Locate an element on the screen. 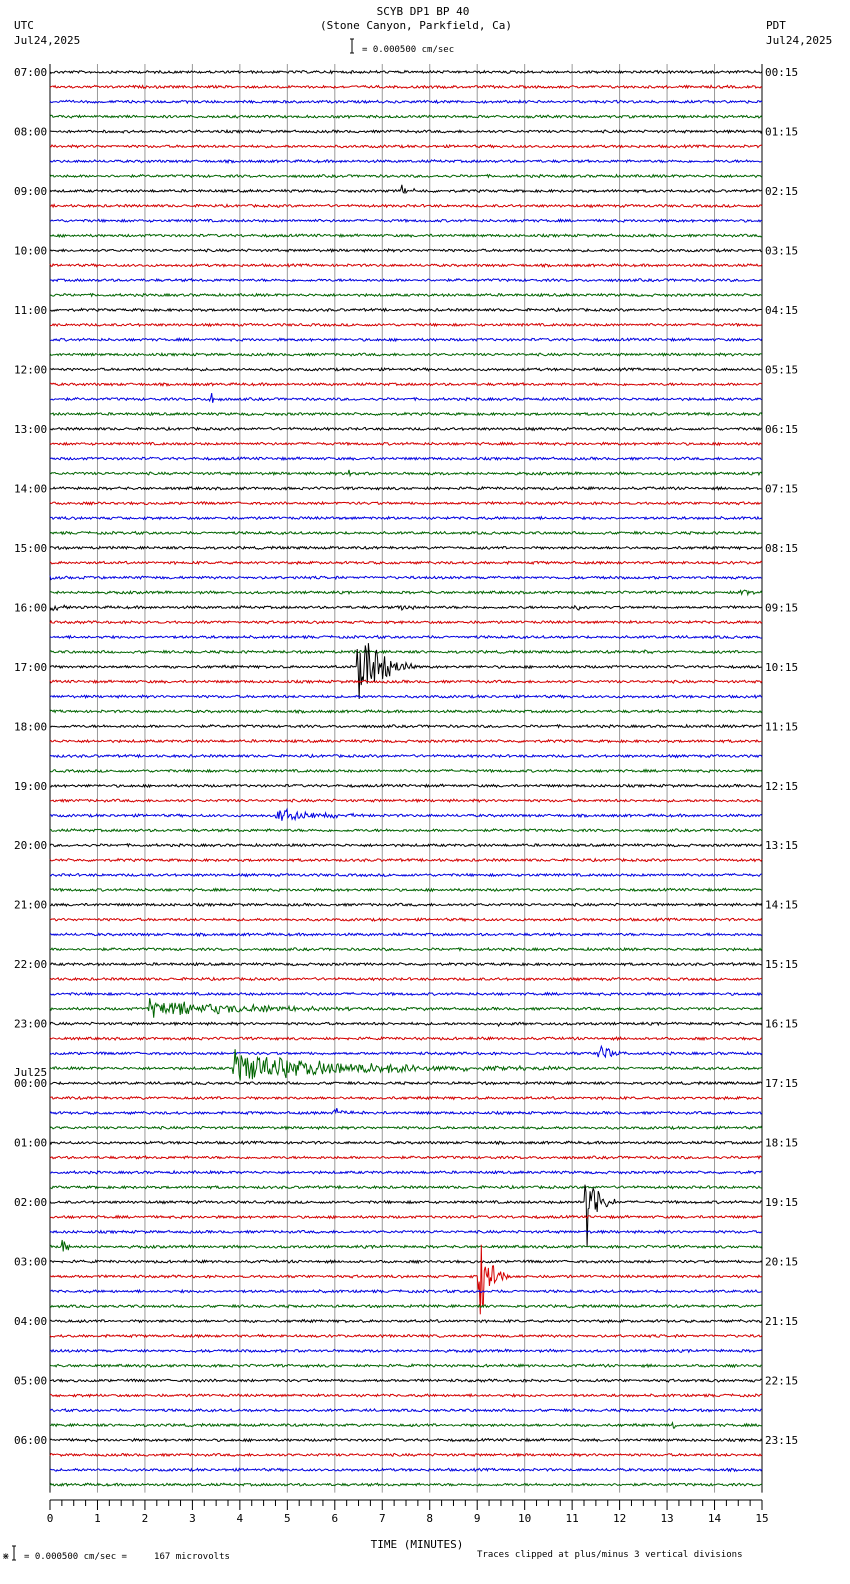 The height and width of the screenshot is (1584, 850). chart-subtitle: (Stone Canyon, Parkfield, Ca) is located at coordinates (416, 25).